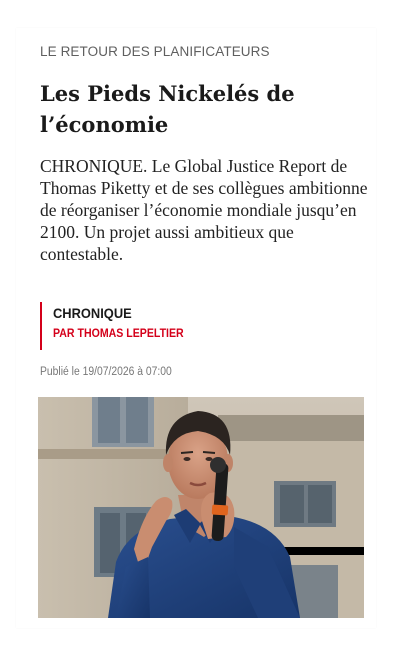 This screenshot has width=405, height=670. I want to click on byline-type: CHRONIQUE, so click(92, 313).